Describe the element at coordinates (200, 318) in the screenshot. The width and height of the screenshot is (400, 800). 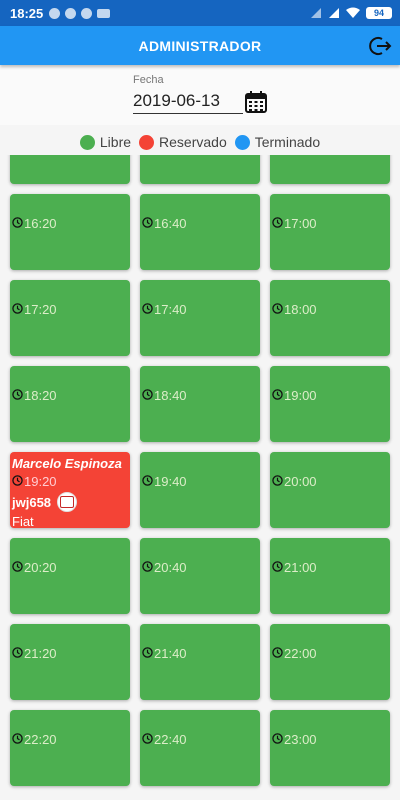
I see `time-slot-tile: 17:40` at that location.